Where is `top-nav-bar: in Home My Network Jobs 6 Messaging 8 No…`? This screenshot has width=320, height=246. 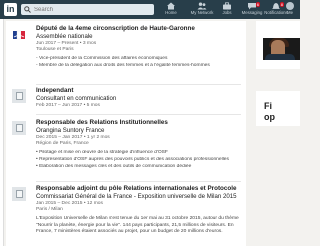 top-nav-bar: in Home My Network Jobs 6 Messaging 8 No… is located at coordinates (150, 9).